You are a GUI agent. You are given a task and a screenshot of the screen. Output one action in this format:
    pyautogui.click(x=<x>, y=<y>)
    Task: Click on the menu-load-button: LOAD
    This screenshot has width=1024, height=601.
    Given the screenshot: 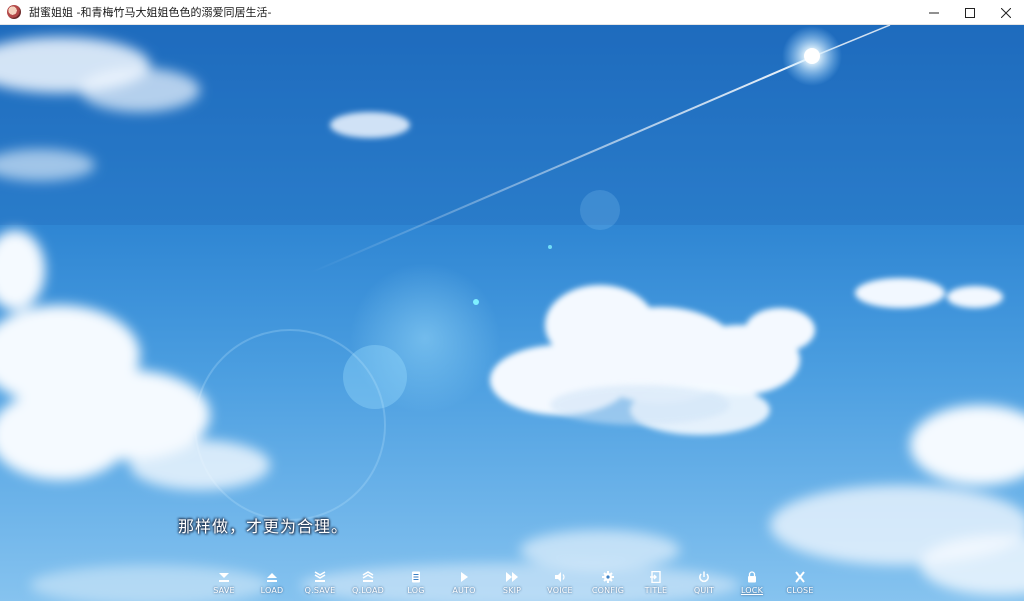 What is the action you would take?
    pyautogui.click(x=272, y=585)
    